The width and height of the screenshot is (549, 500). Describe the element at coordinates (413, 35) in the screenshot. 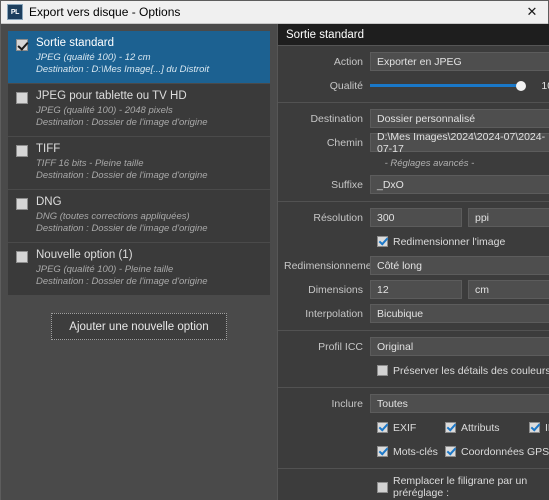

I see `settings-panel-title: Sortie standard` at that location.